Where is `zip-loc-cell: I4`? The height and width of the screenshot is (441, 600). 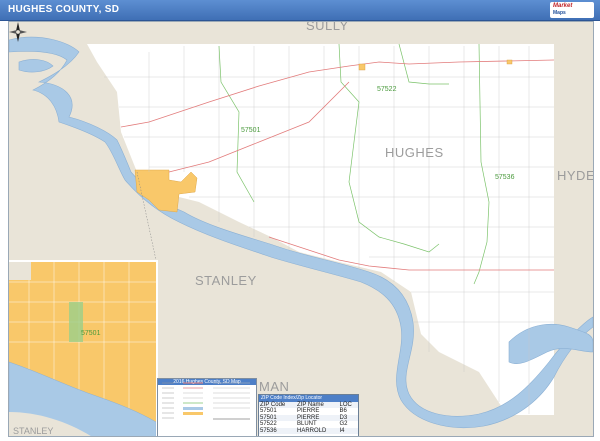 zip-loc-cell: I4 is located at coordinates (348, 431).